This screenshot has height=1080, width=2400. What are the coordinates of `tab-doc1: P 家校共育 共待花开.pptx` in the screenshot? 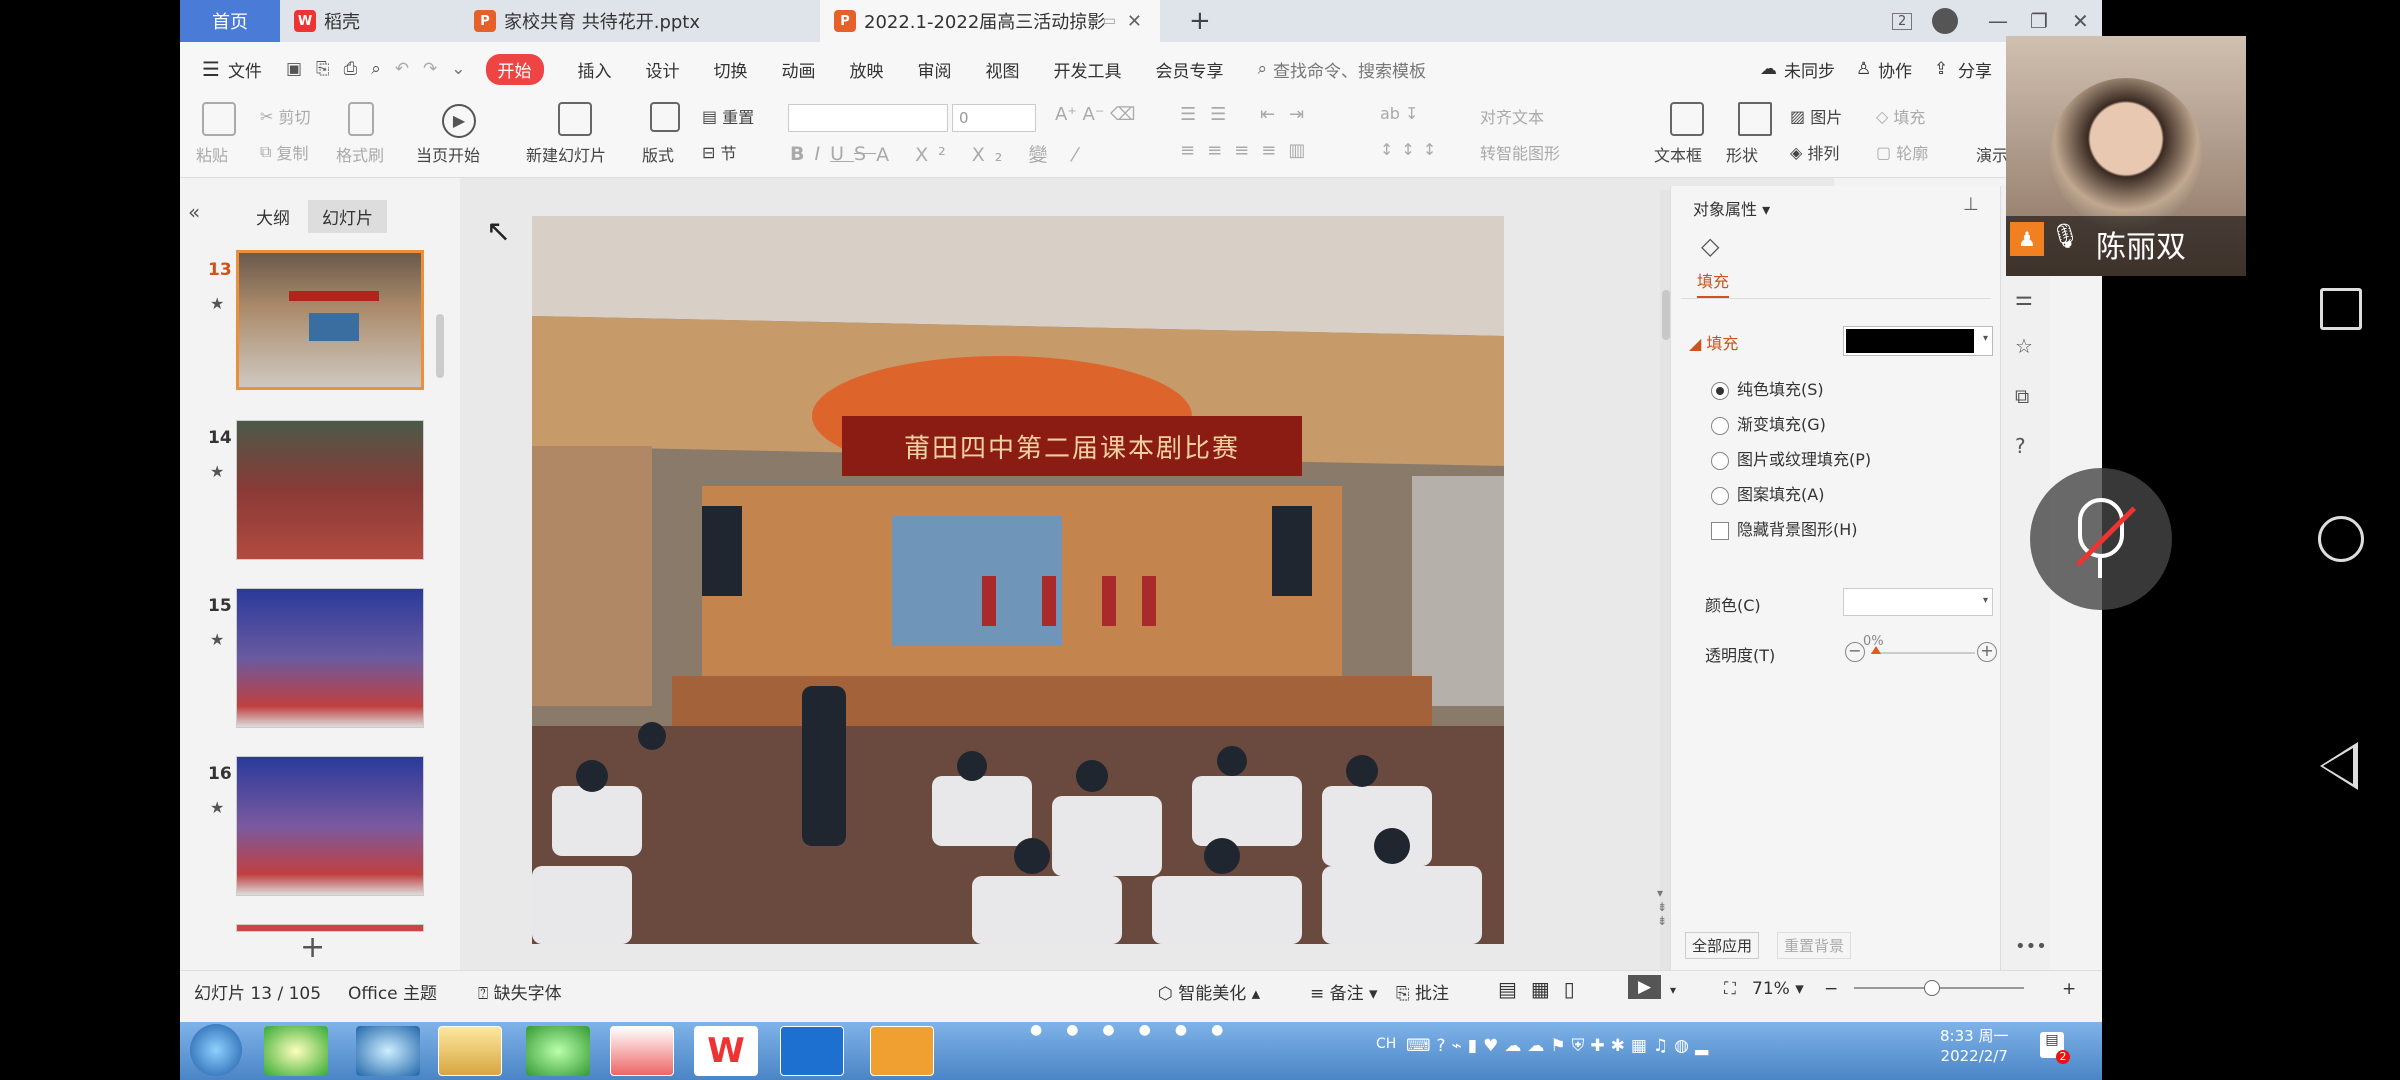 It's located at (640, 21).